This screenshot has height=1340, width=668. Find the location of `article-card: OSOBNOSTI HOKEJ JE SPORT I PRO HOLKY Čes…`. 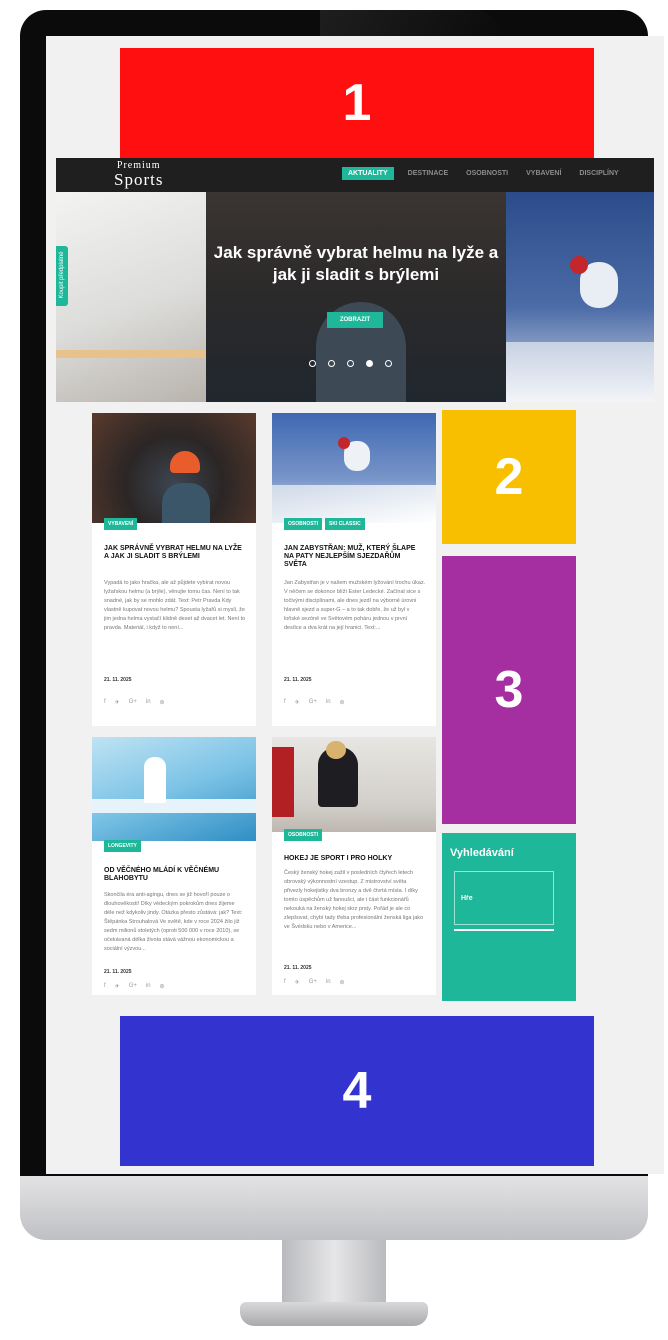

article-card: OSOBNOSTI HOKEJ JE SPORT I PRO HOLKY Čes… is located at coordinates (354, 866).